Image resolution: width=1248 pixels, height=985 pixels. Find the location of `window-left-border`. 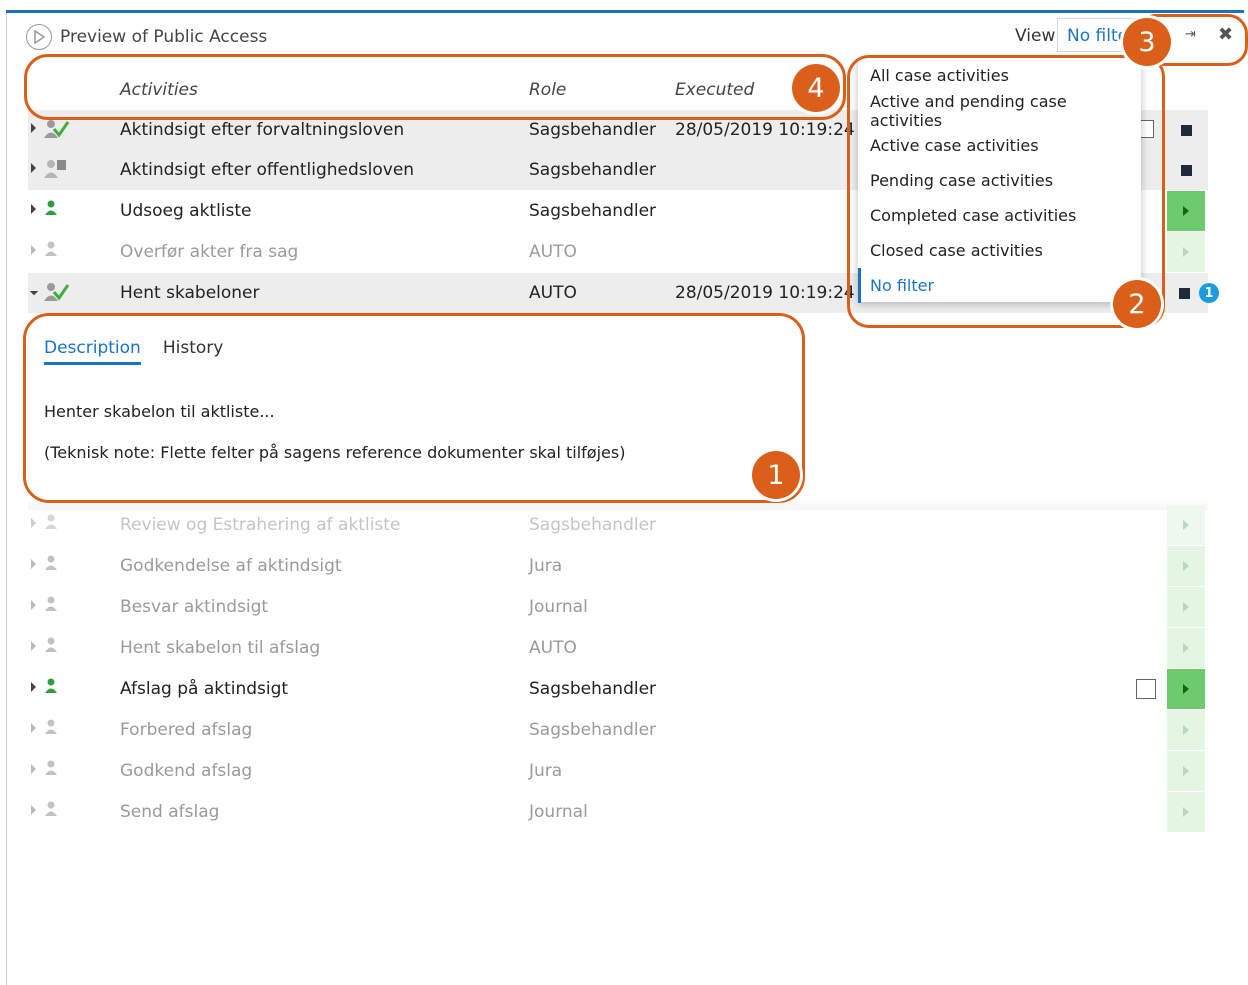

window-left-border is located at coordinates (6, 499).